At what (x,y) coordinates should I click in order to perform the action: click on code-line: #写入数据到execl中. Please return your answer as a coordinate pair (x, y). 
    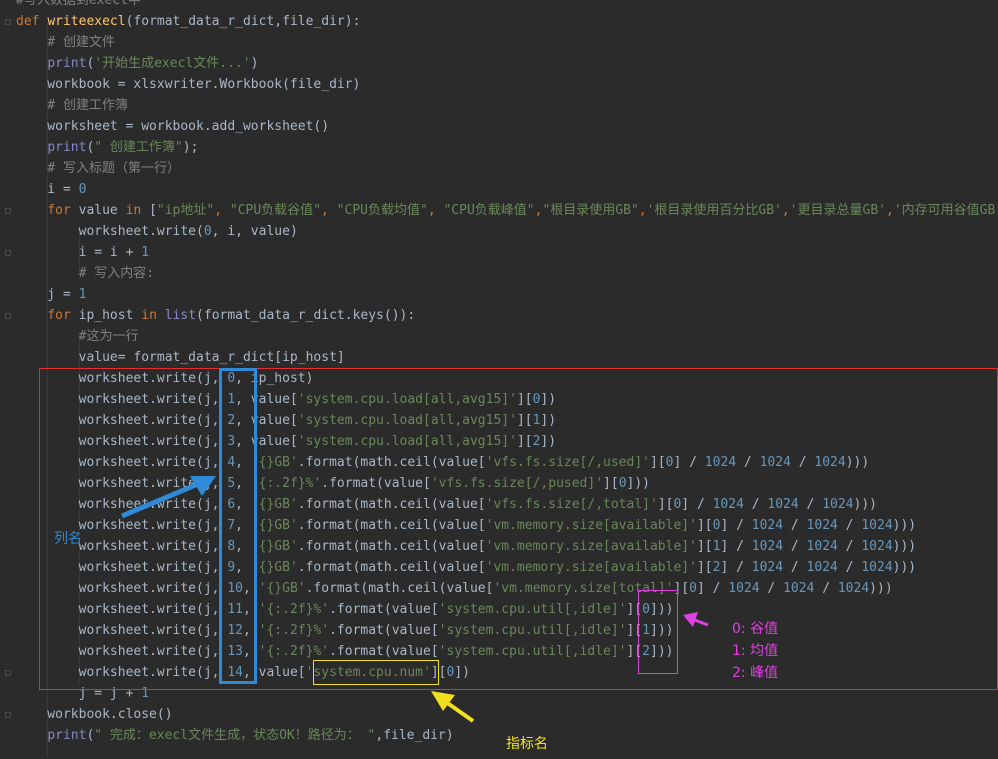
    Looking at the image, I should click on (78, 5).